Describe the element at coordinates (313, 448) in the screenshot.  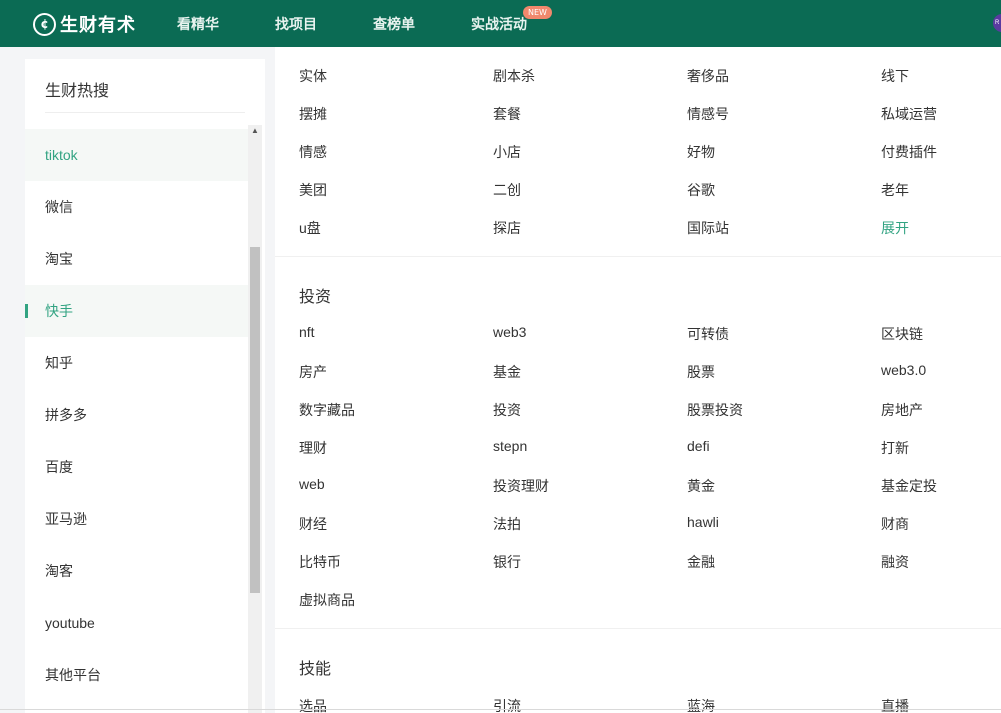
I see `keyword-tag: 理财` at that location.